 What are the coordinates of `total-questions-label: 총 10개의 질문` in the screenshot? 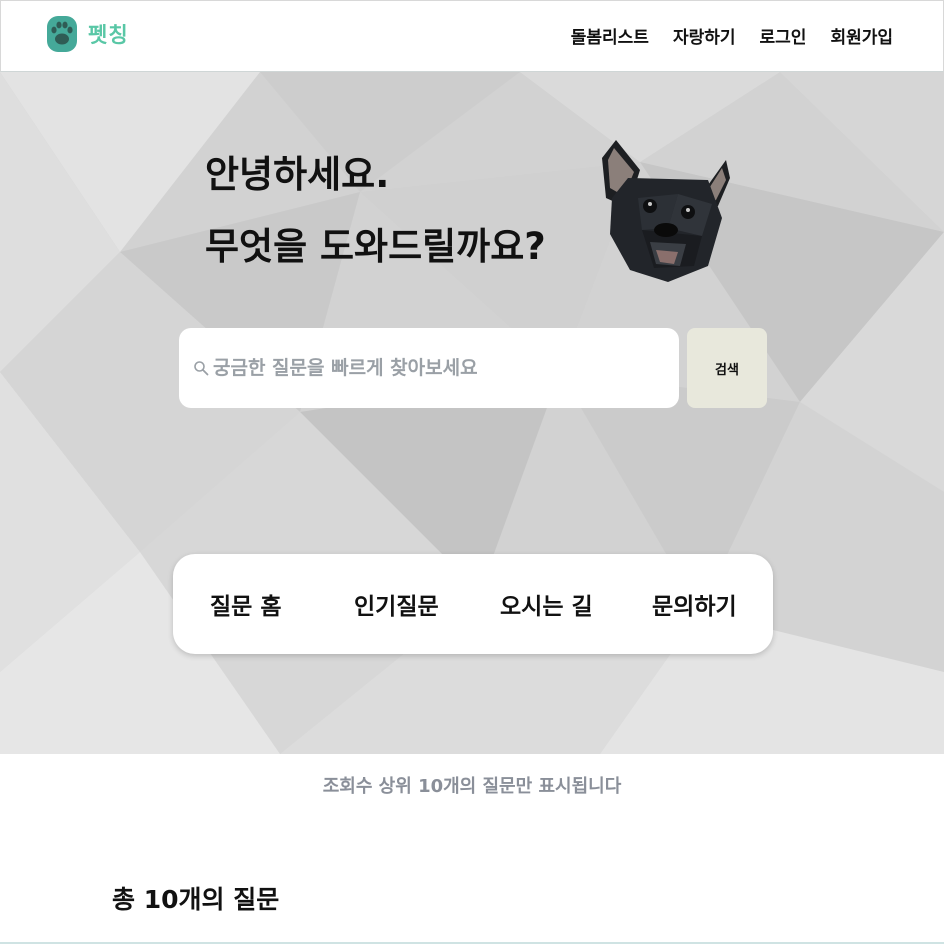 It's located at (196, 899).